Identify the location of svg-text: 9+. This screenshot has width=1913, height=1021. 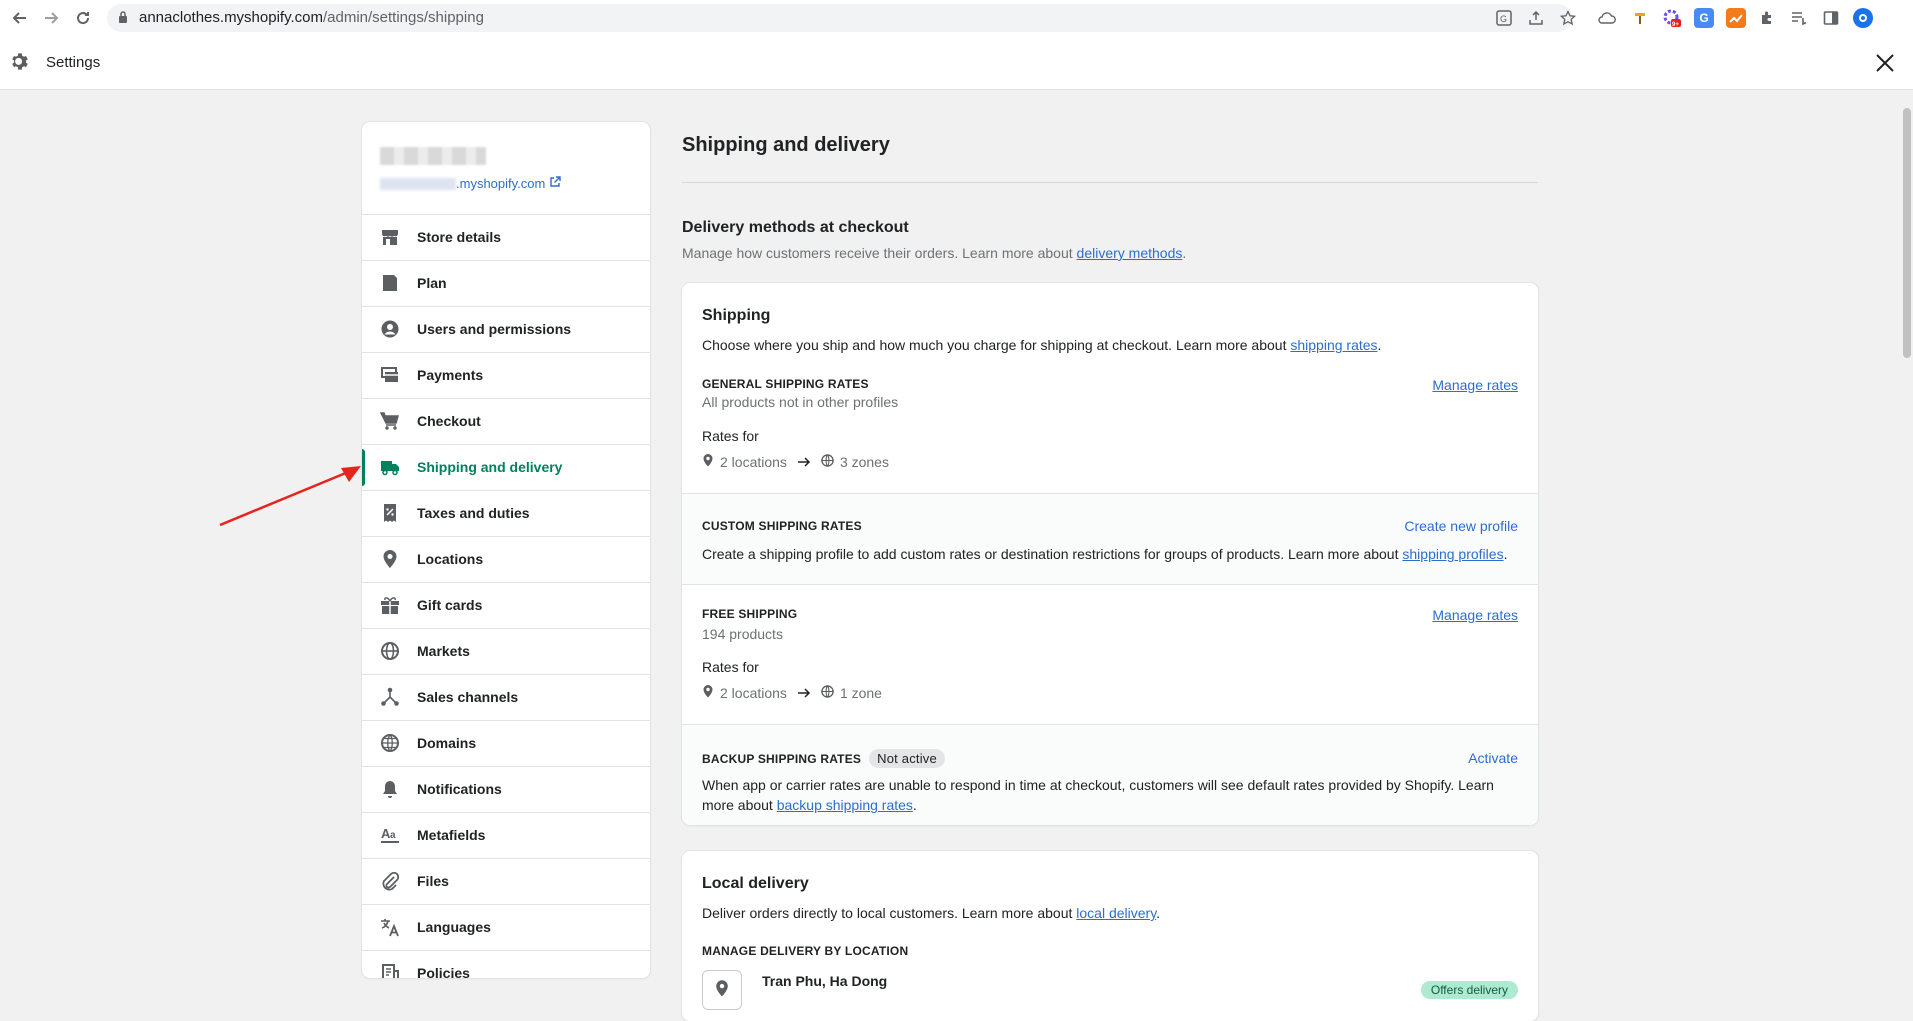
(1675, 25).